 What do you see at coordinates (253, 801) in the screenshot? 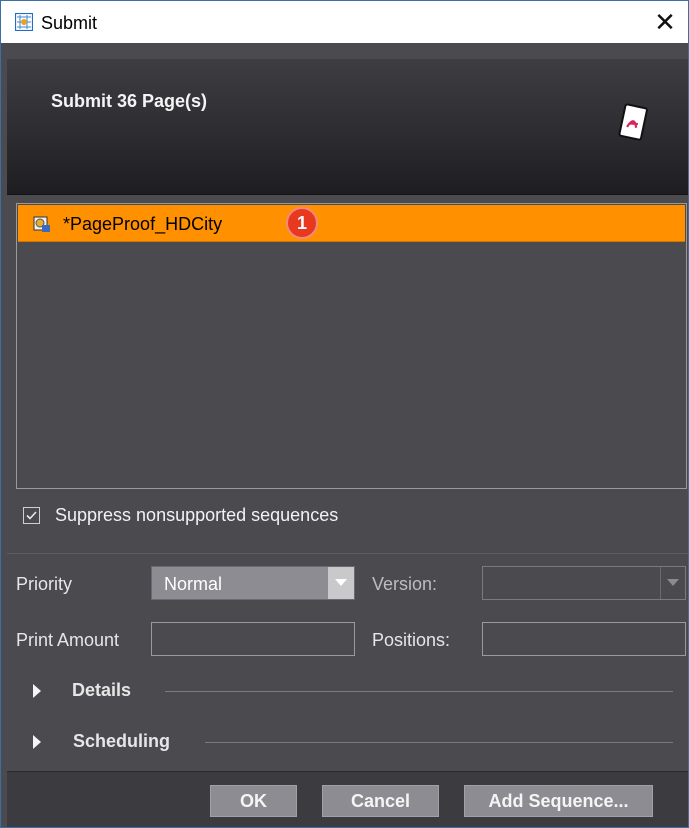
I see `ok-button: OK` at bounding box center [253, 801].